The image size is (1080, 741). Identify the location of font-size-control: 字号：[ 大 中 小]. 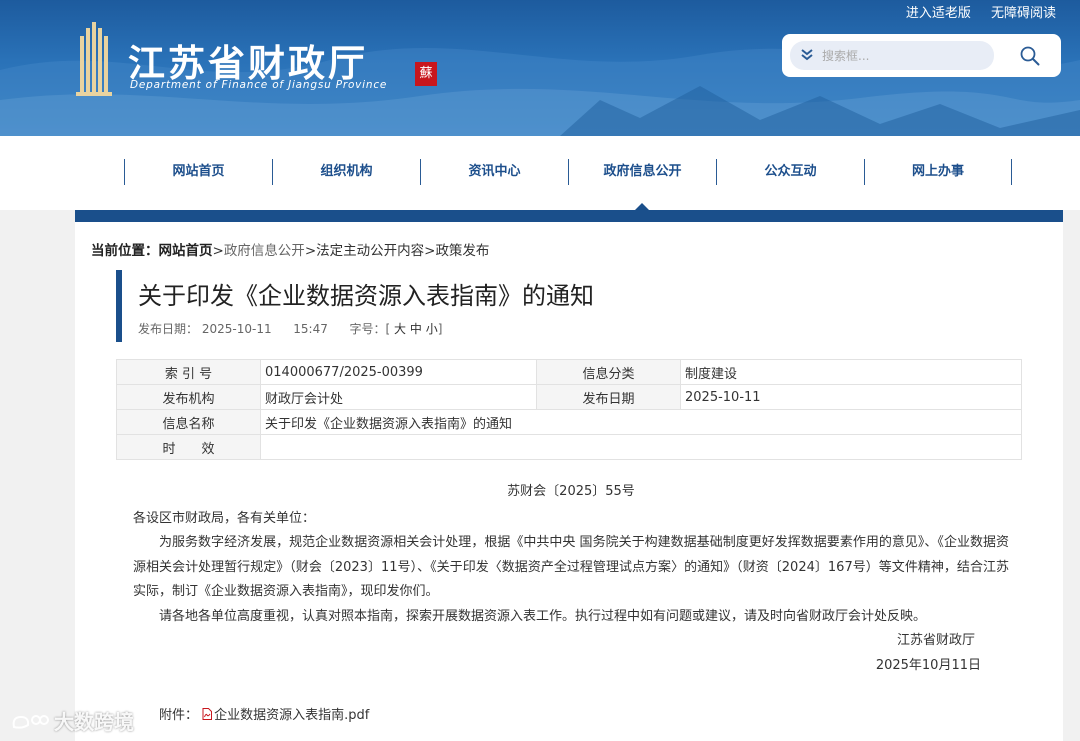
(396, 329).